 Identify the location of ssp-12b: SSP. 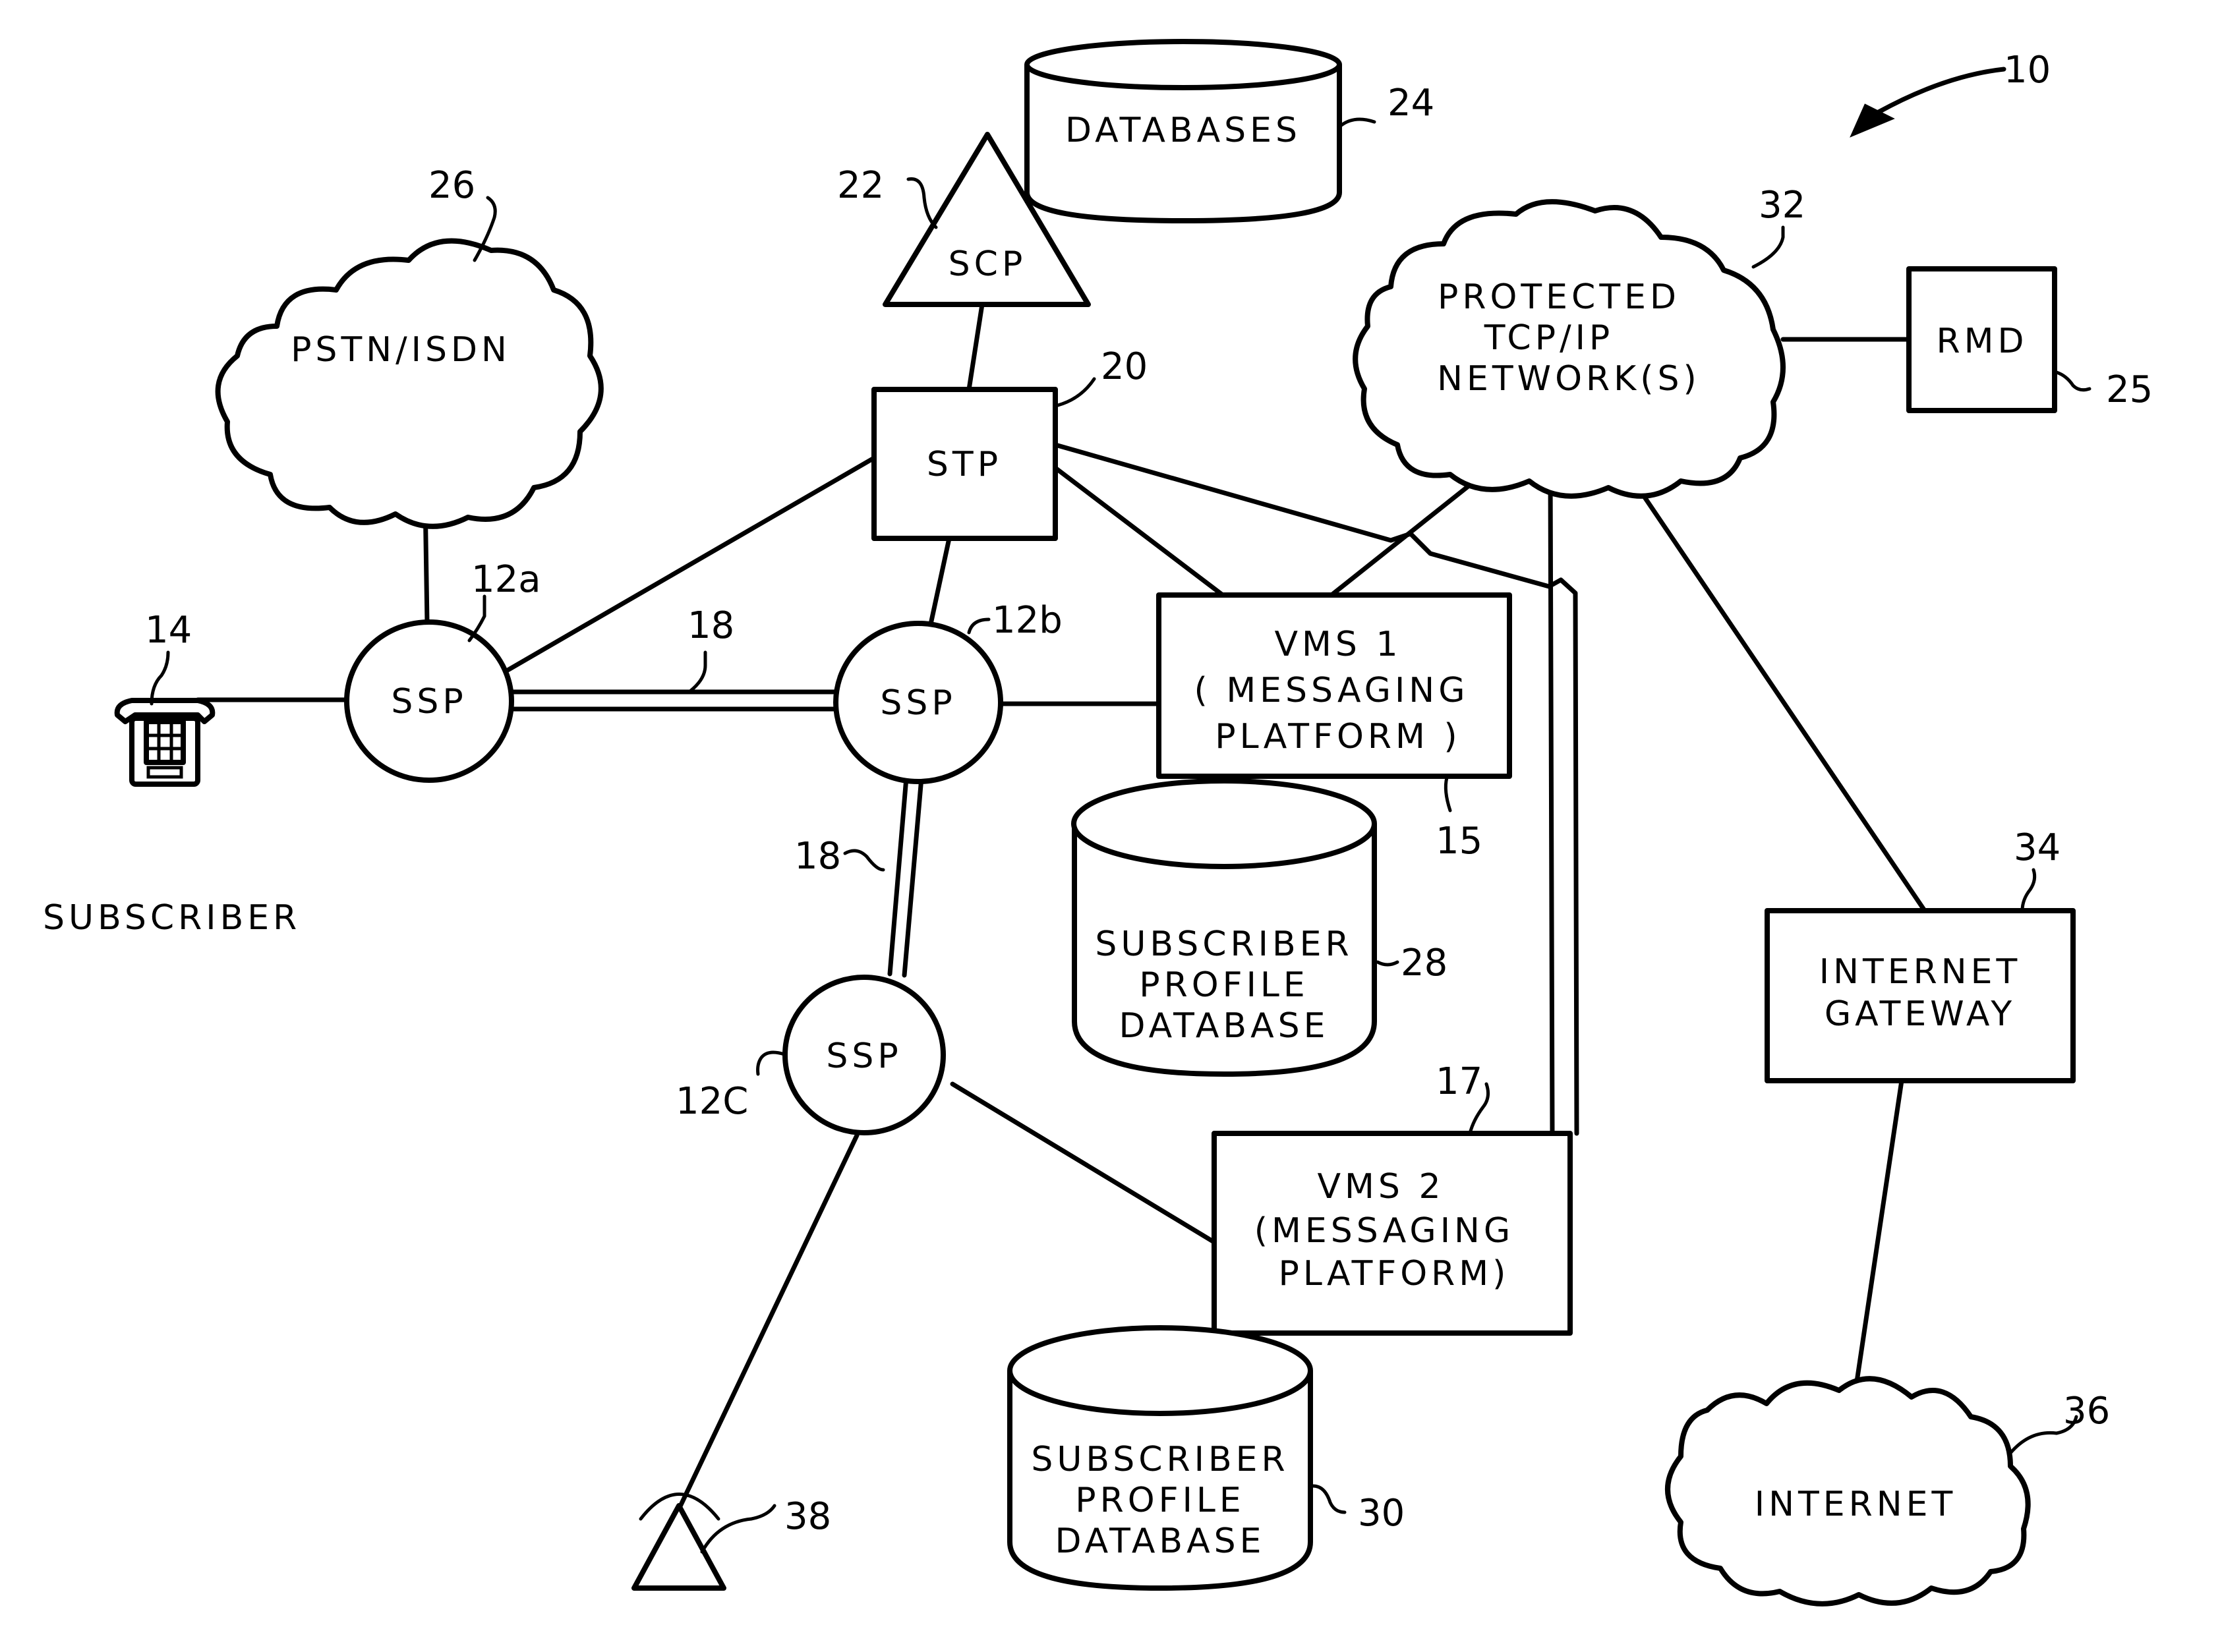
(918, 702).